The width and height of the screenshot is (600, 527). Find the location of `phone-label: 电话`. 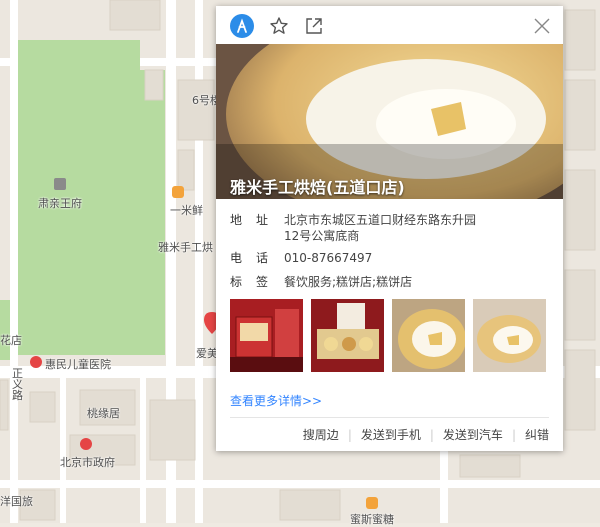

phone-label: 电话 is located at coordinates (256, 258).